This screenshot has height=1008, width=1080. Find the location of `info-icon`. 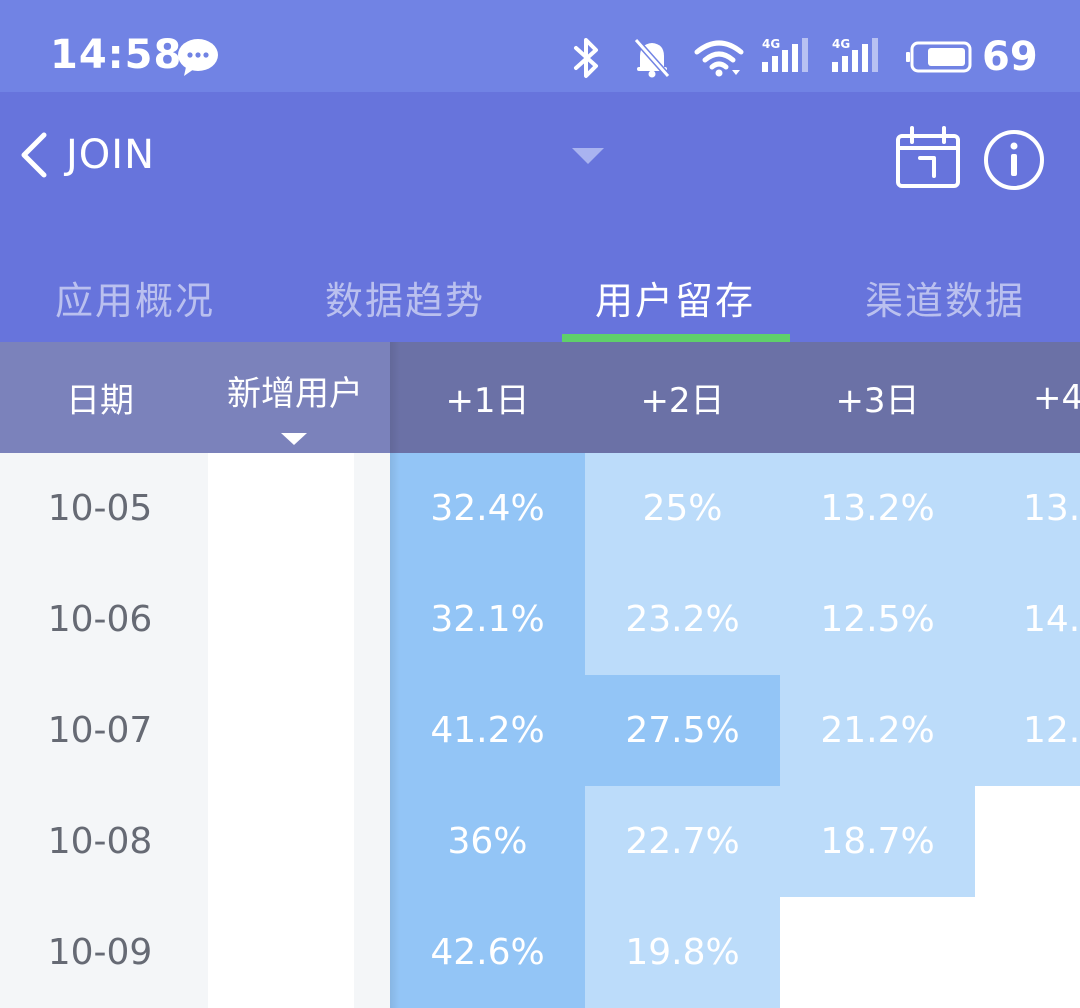

info-icon is located at coordinates (1014, 160).